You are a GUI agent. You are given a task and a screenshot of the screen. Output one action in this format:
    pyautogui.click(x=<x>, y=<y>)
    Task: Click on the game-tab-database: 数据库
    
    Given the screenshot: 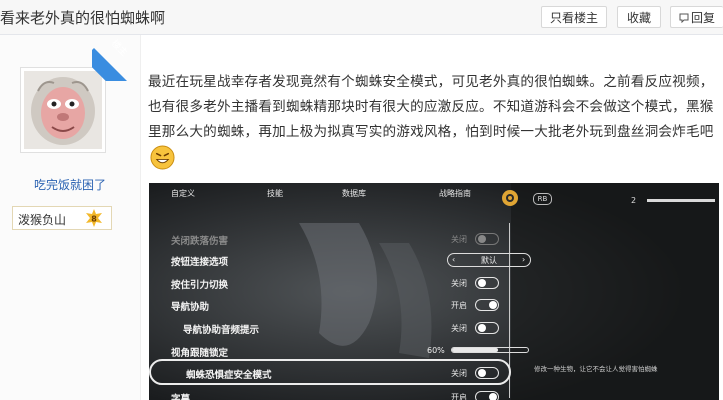 What is the action you would take?
    pyautogui.click(x=354, y=193)
    